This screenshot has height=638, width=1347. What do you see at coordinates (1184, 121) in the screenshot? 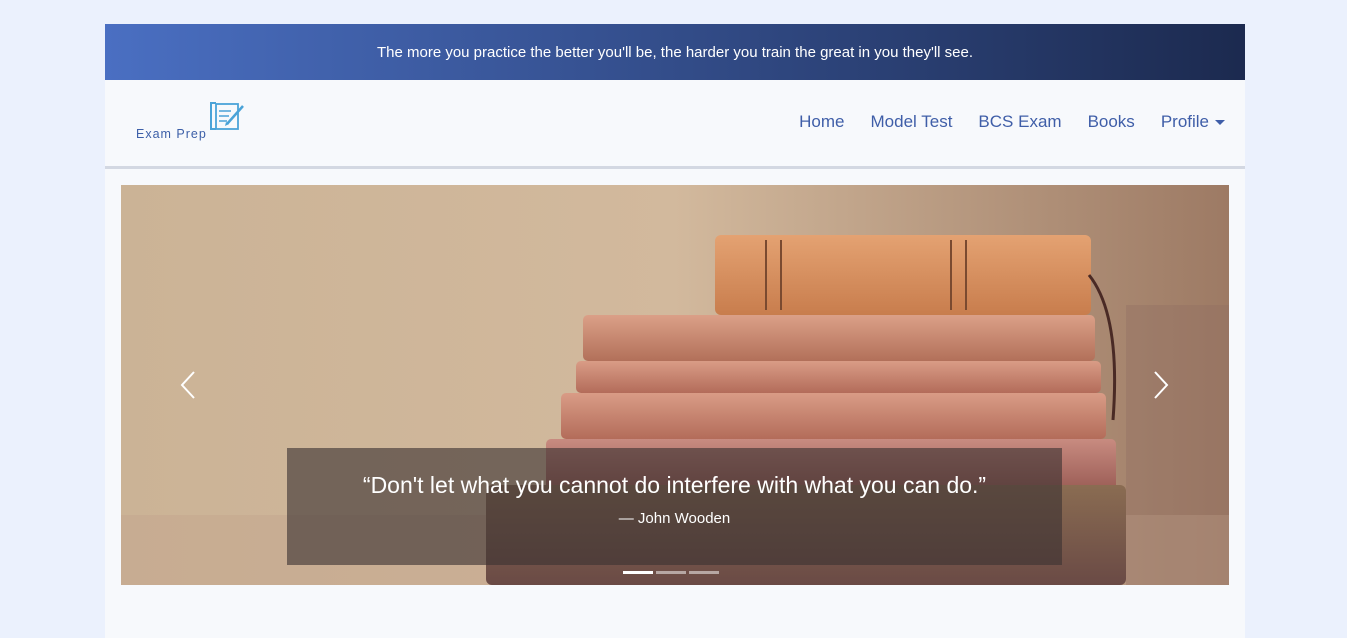
I see `nav-profile-label: Profile` at bounding box center [1184, 121].